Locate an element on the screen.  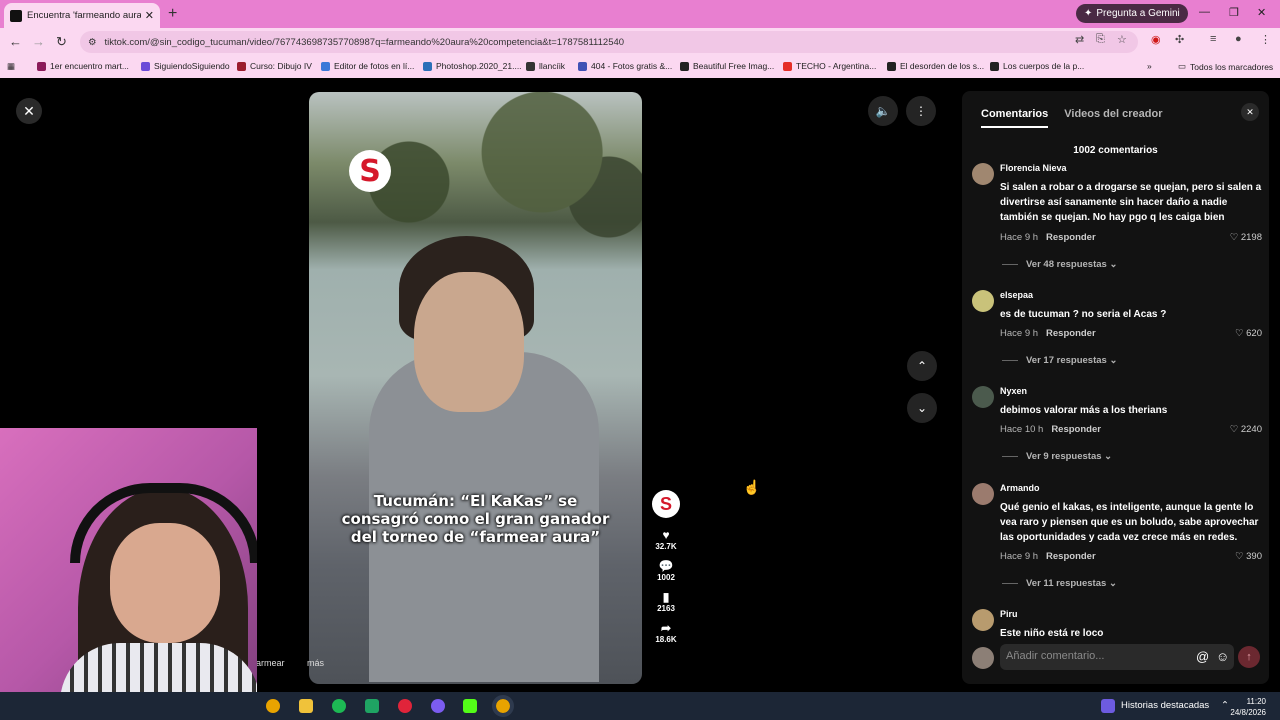
video-actions: S ♥ 32.7K 💬 1002 ▮ 2163 ➦ 18.6K is located at coordinates (666, 571).